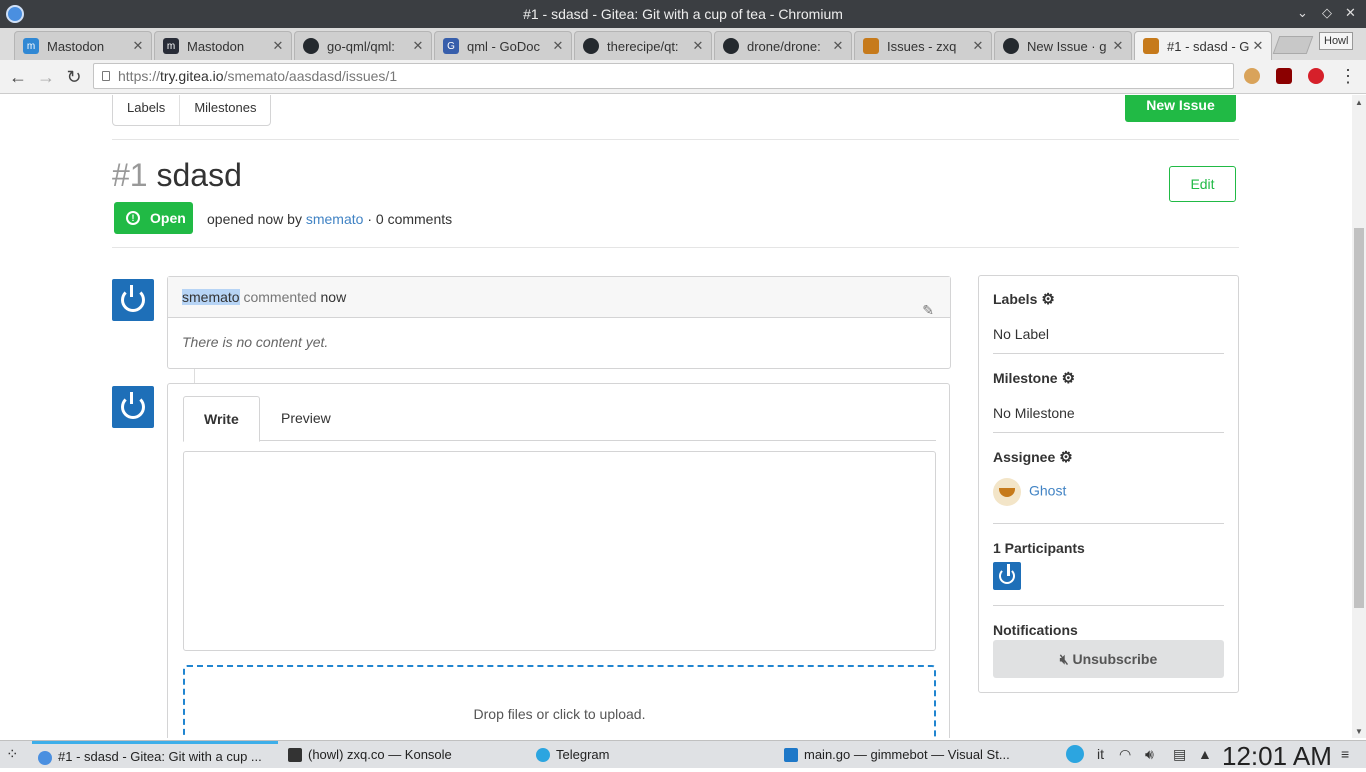  What do you see at coordinates (306, 418) in the screenshot?
I see `tab-preview: Preview` at bounding box center [306, 418].